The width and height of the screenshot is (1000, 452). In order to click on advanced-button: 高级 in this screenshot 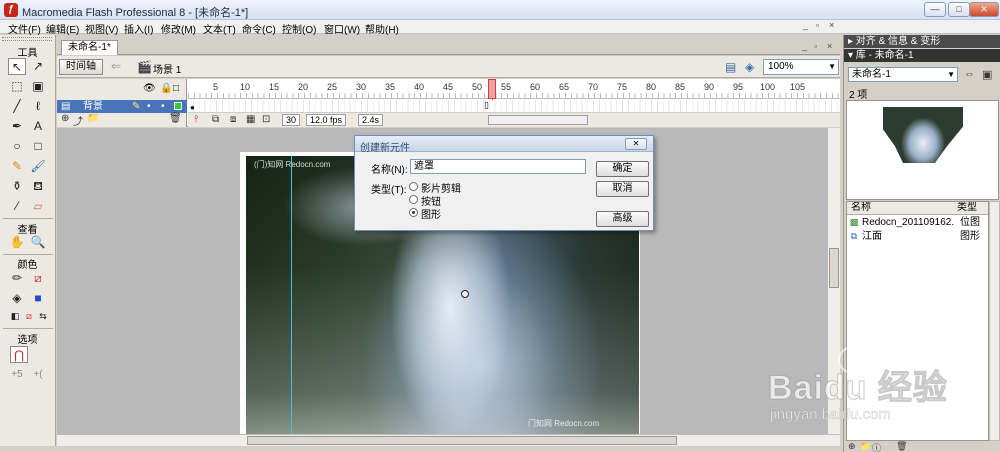, I will do `click(622, 219)`.